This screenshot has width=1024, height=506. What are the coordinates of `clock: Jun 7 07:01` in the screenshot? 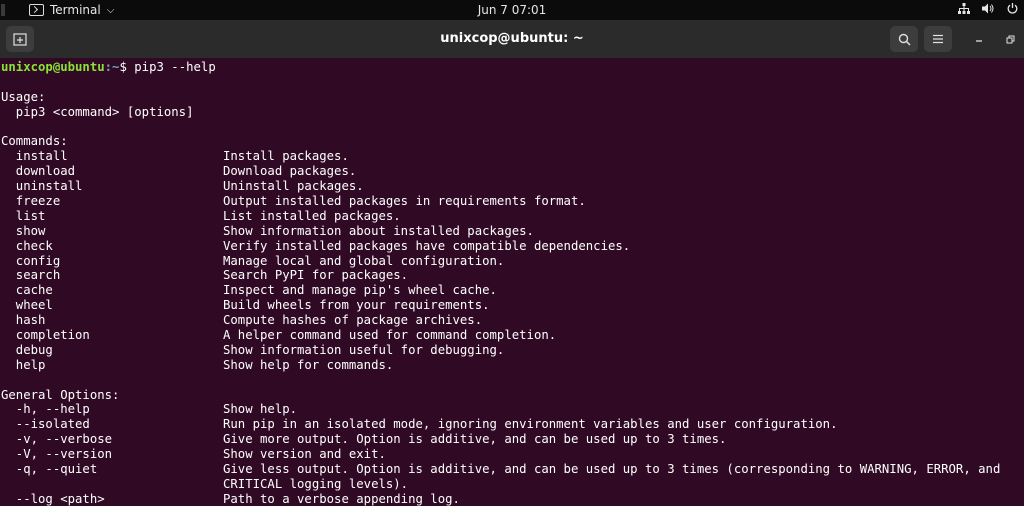 It's located at (512, 10).